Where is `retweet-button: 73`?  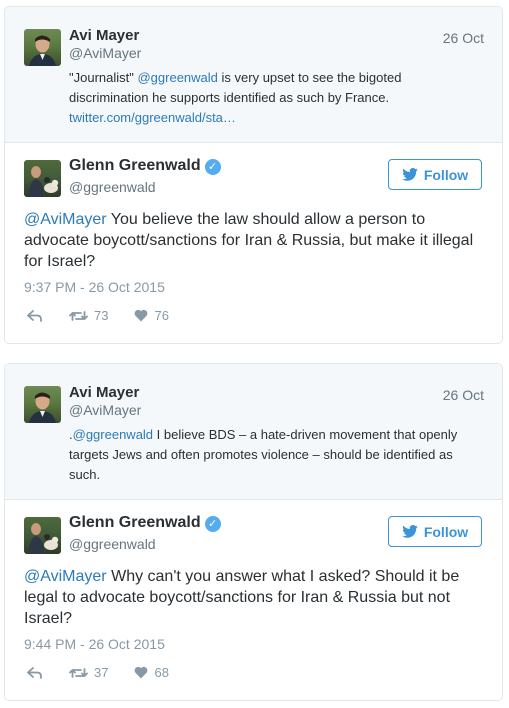
retweet-button: 73 is located at coordinates (88, 315).